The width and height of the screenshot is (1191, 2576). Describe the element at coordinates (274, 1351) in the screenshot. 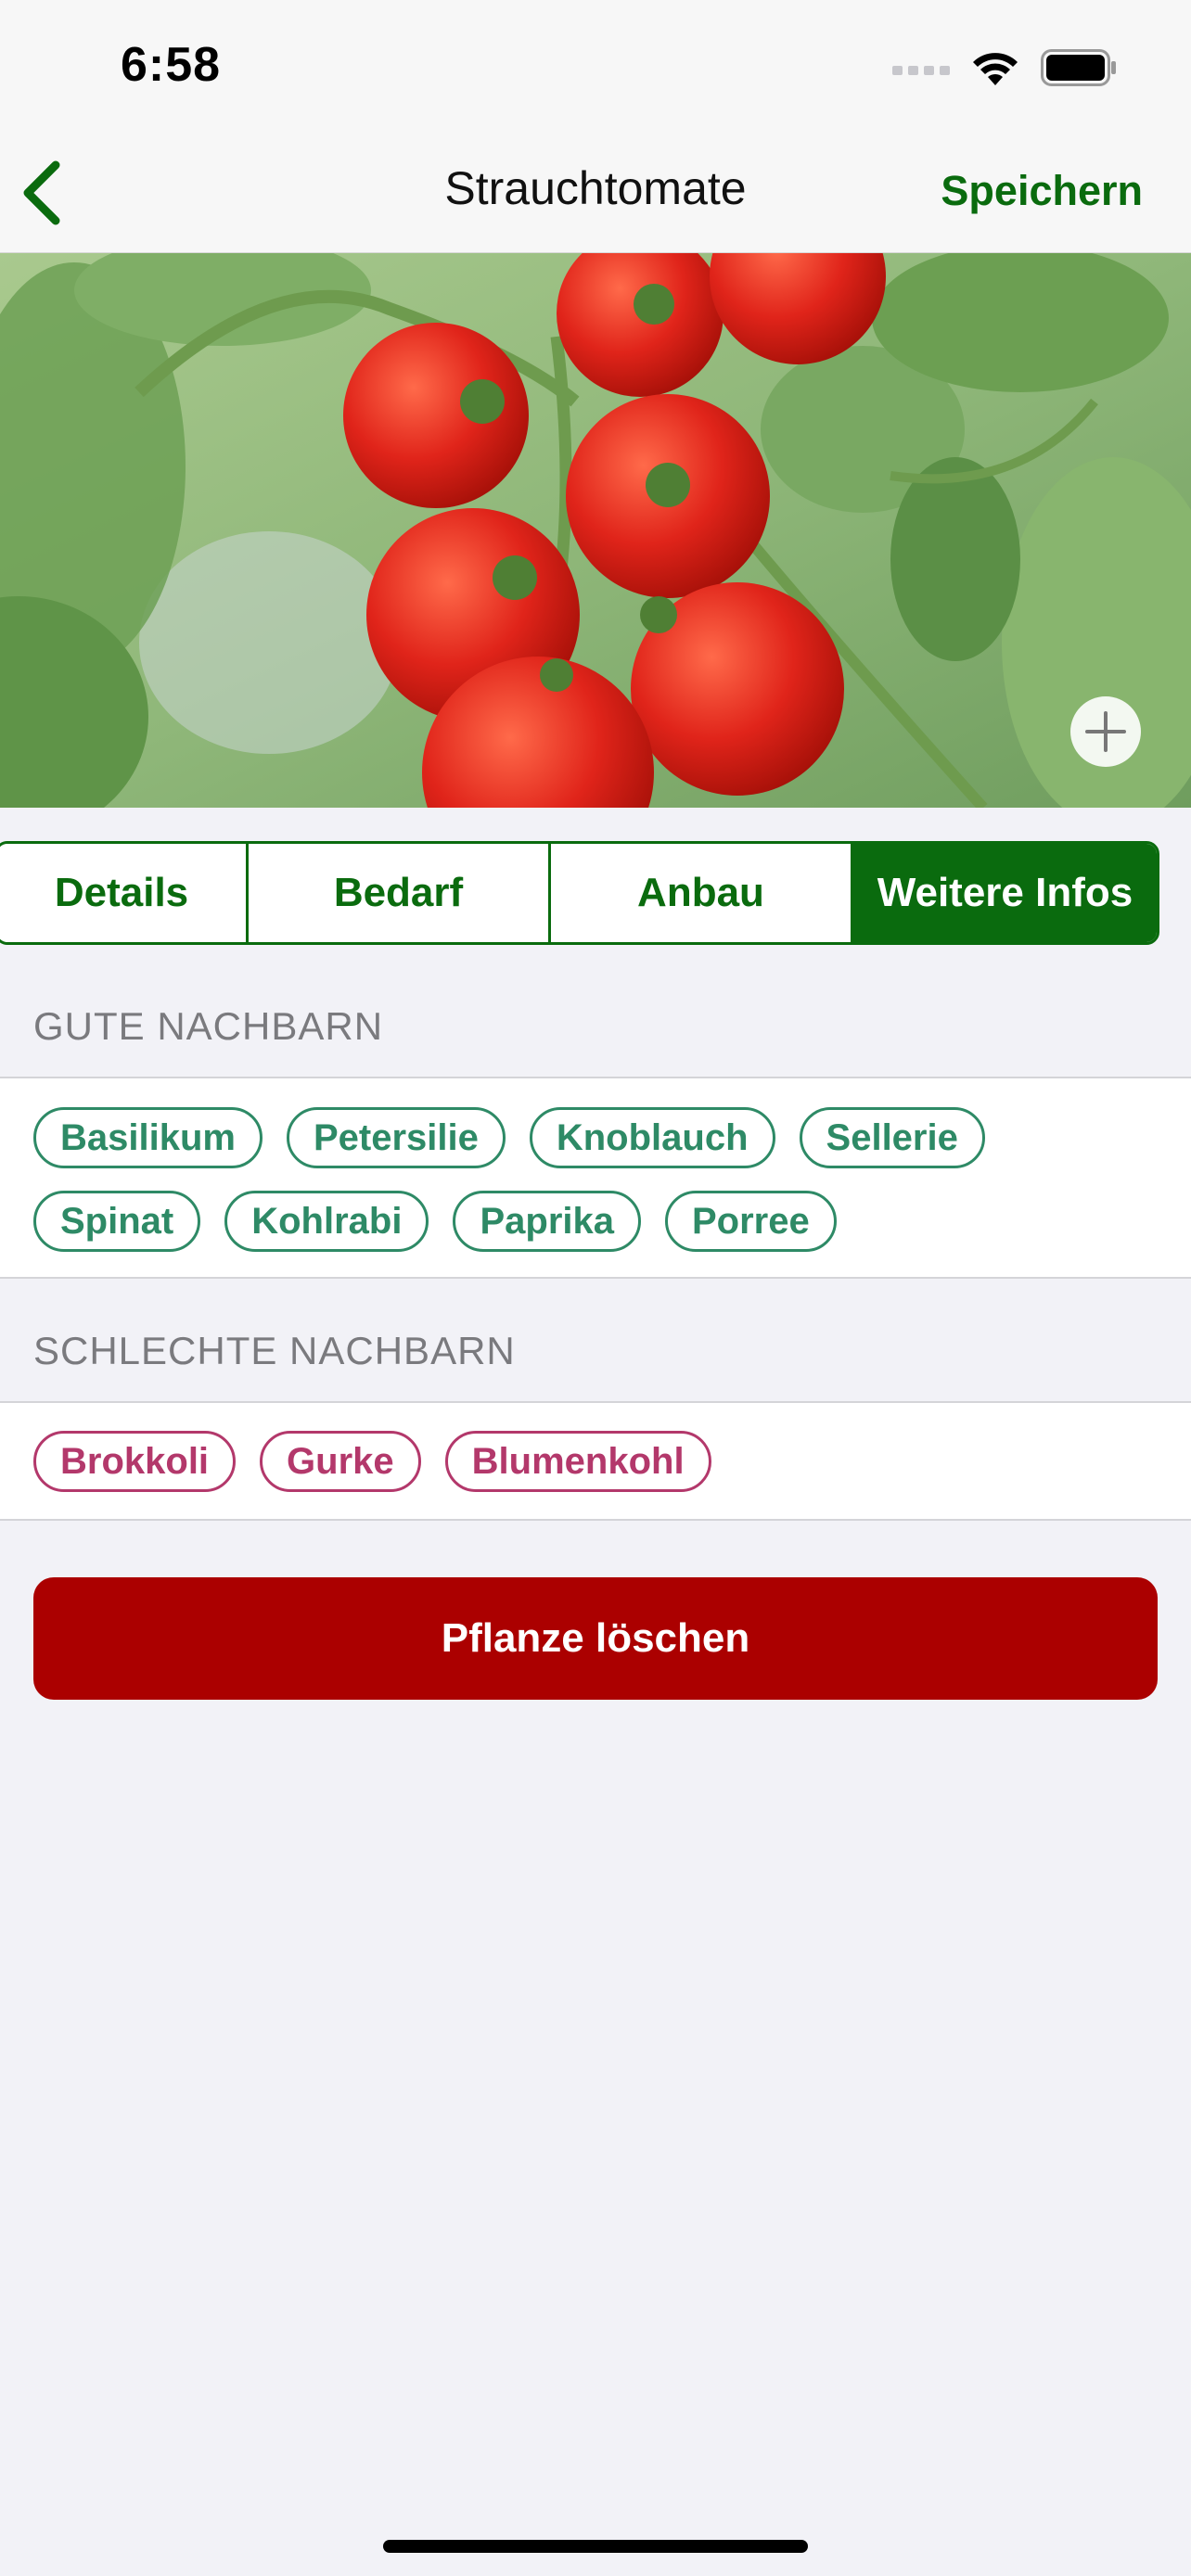

I see `bad-neighbors-header: SCHLECHTE NACHBARN` at that location.